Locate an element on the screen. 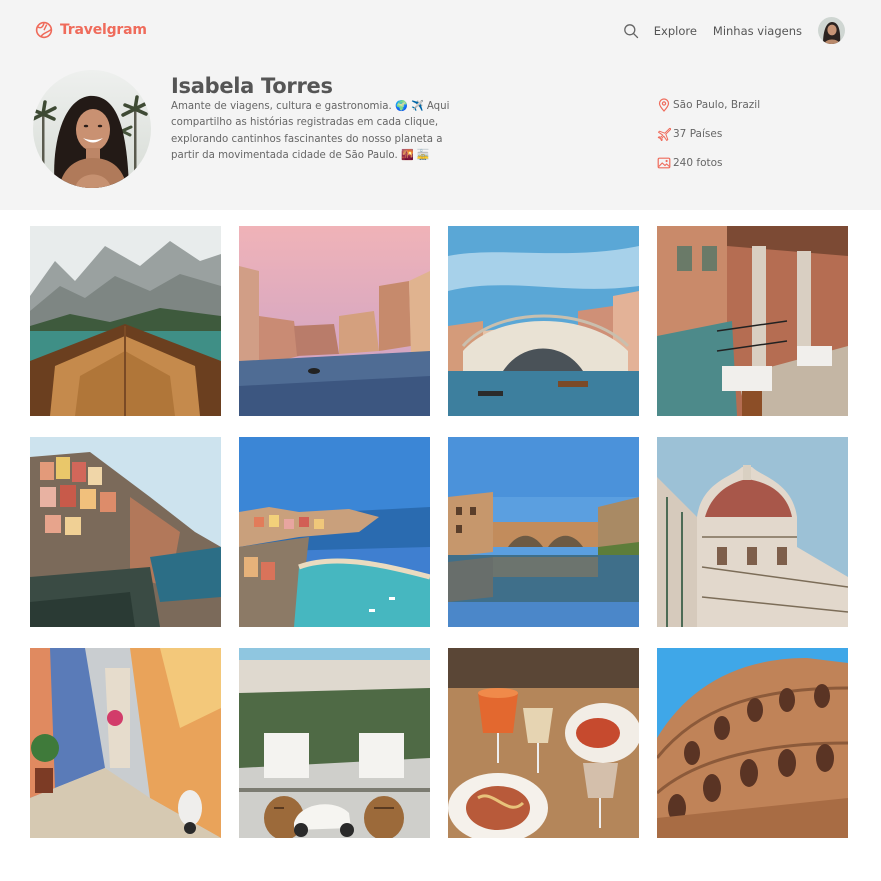 The image size is (881, 881). stat-photos: 240 fotos is located at coordinates (708, 162).